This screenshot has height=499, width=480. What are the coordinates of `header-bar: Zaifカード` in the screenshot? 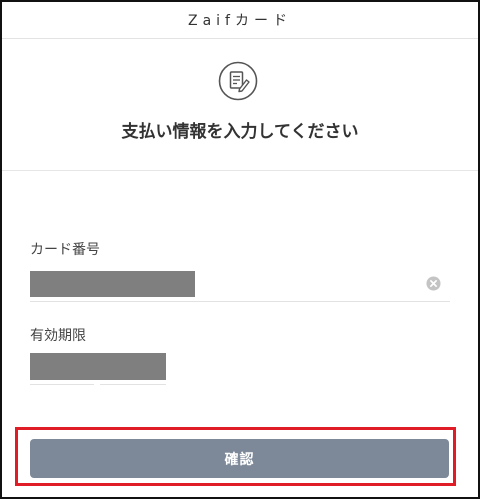 It's located at (240, 20).